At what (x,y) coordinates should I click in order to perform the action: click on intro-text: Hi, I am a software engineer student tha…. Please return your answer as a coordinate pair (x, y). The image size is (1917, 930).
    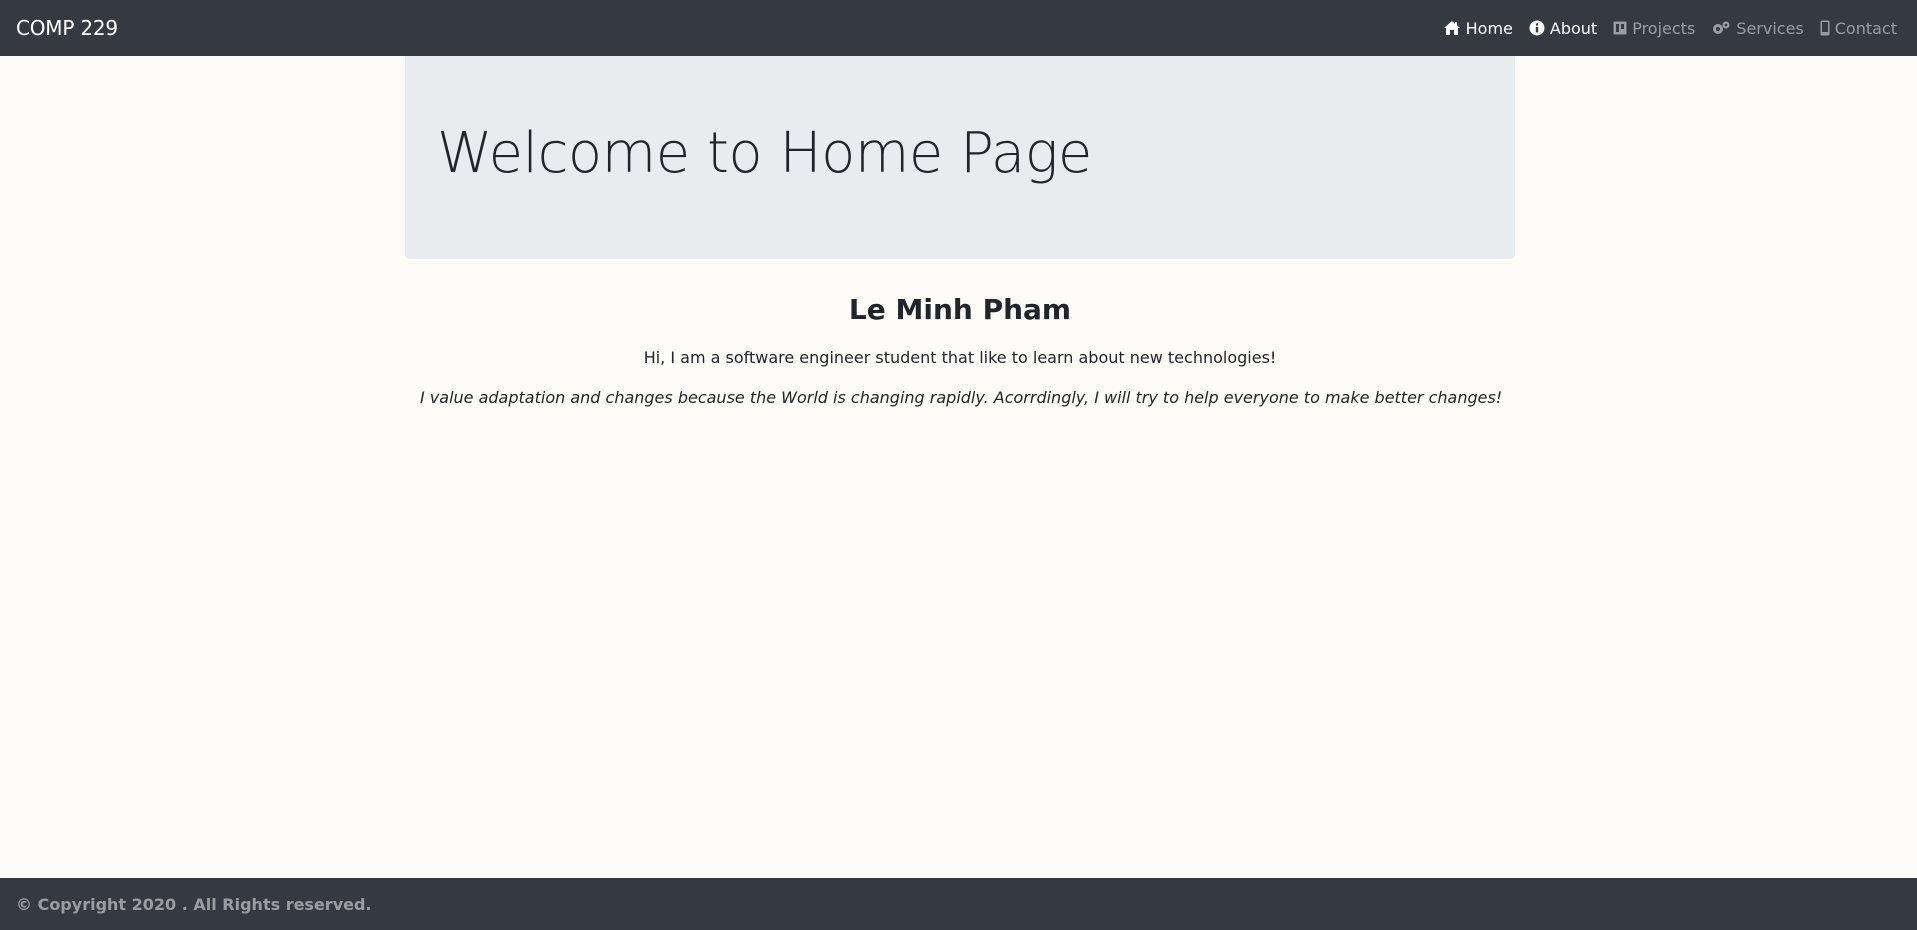
    Looking at the image, I should click on (960, 357).